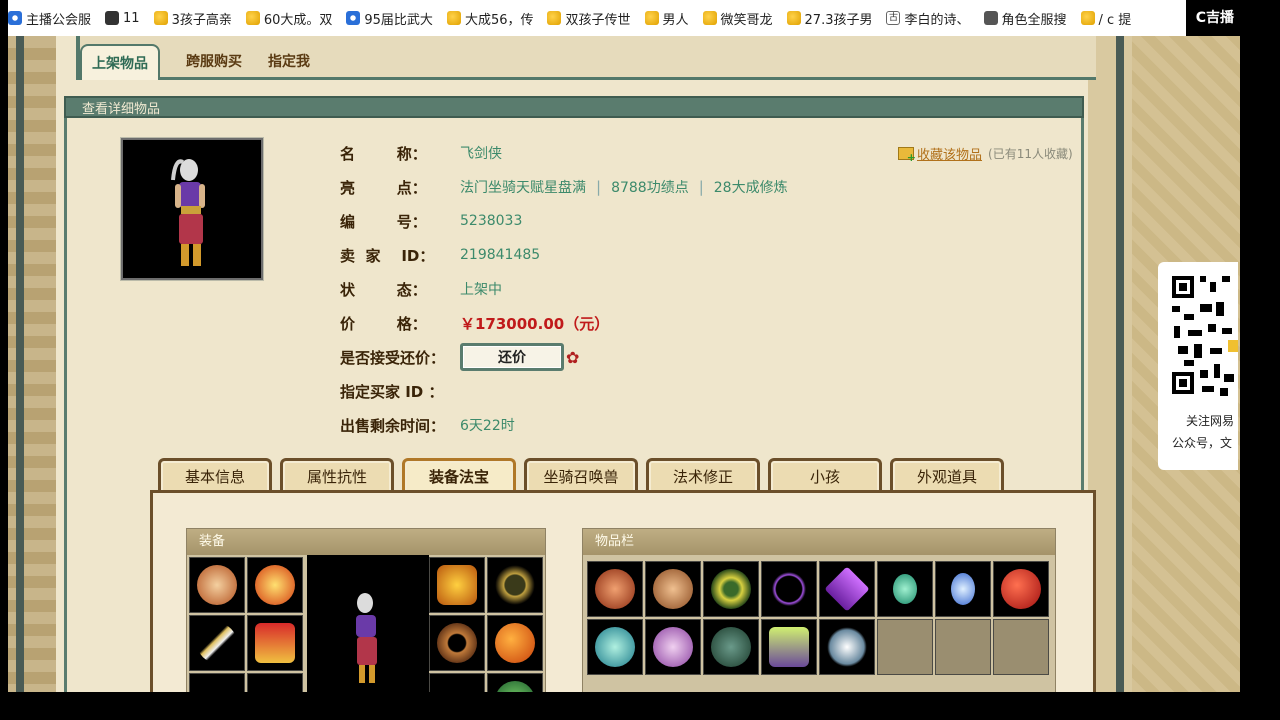 The height and width of the screenshot is (720, 1280). I want to click on claw-icon, so click(673, 589).